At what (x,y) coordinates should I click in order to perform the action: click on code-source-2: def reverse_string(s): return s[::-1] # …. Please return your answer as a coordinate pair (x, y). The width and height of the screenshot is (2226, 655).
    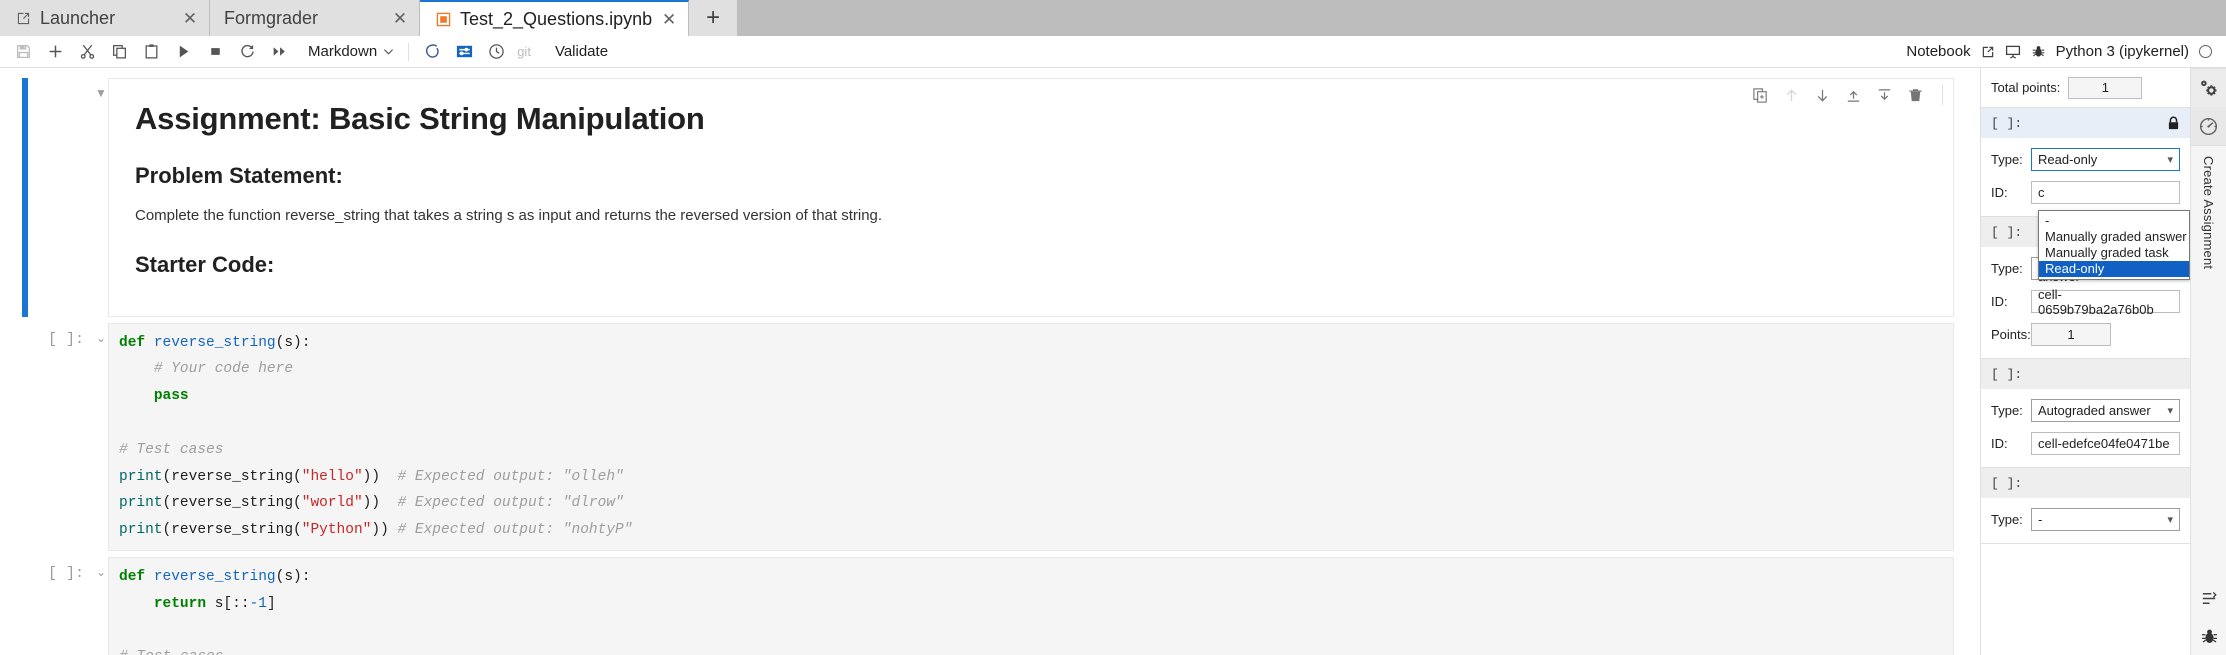
    Looking at the image, I should click on (215, 612).